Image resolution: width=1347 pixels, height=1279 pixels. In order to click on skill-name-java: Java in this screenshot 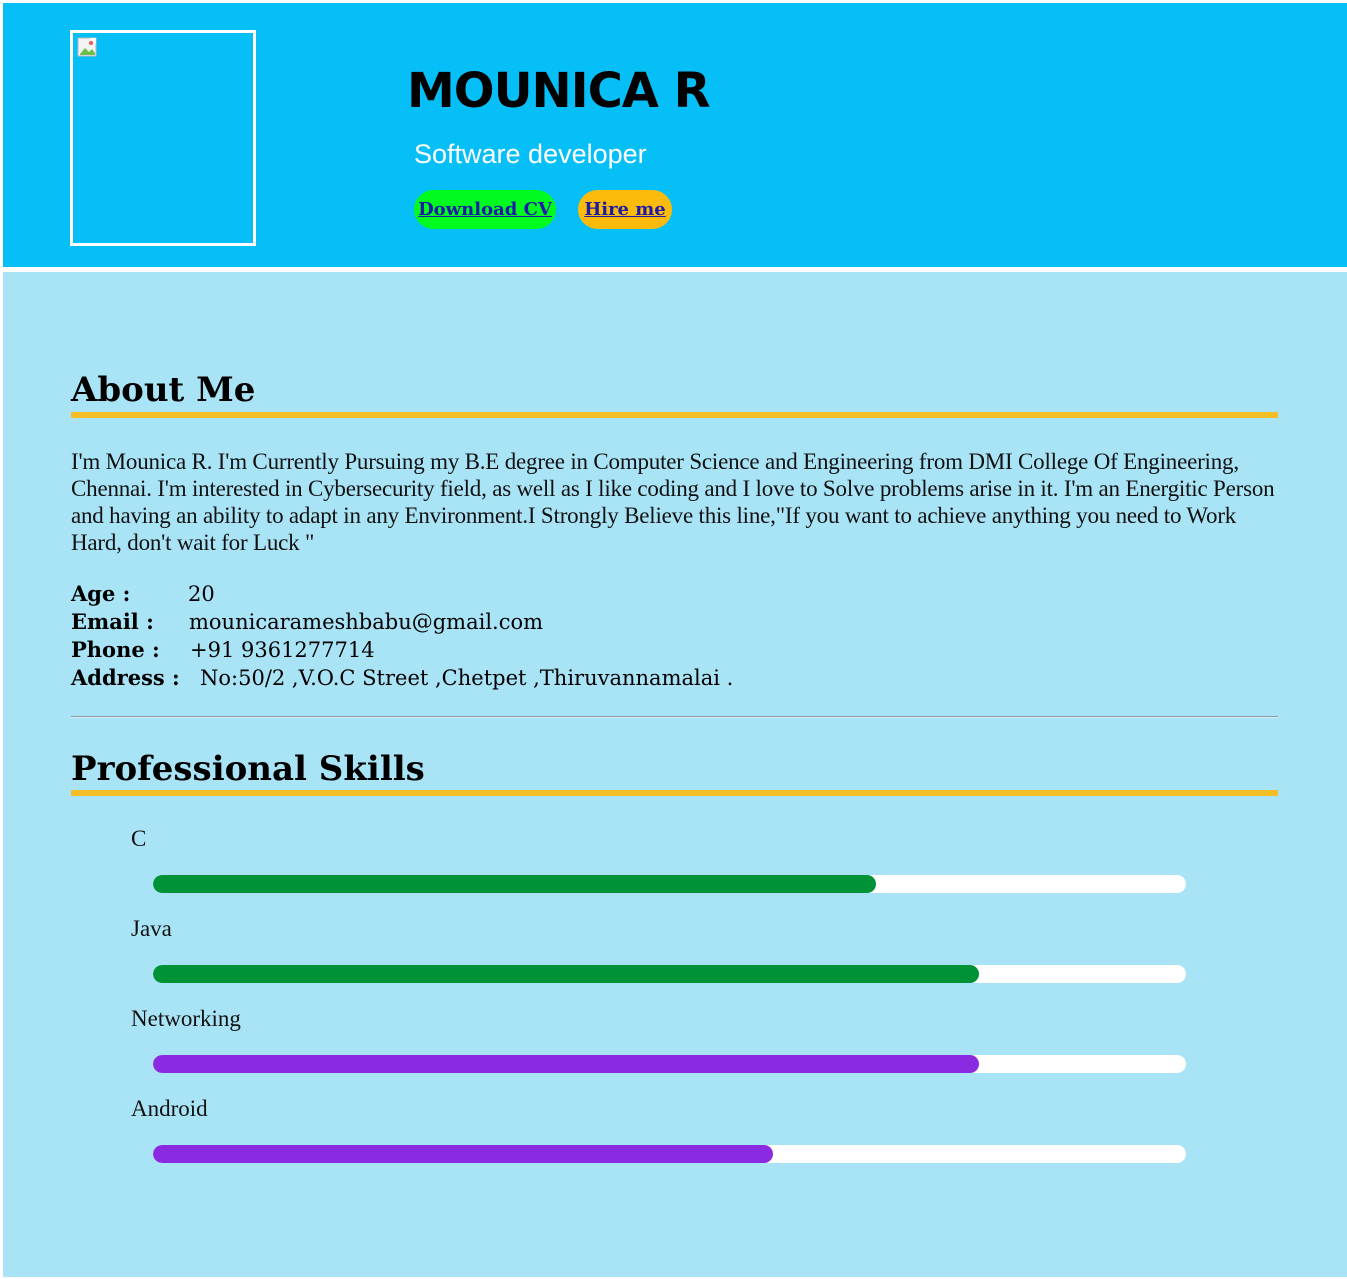, I will do `click(151, 928)`.